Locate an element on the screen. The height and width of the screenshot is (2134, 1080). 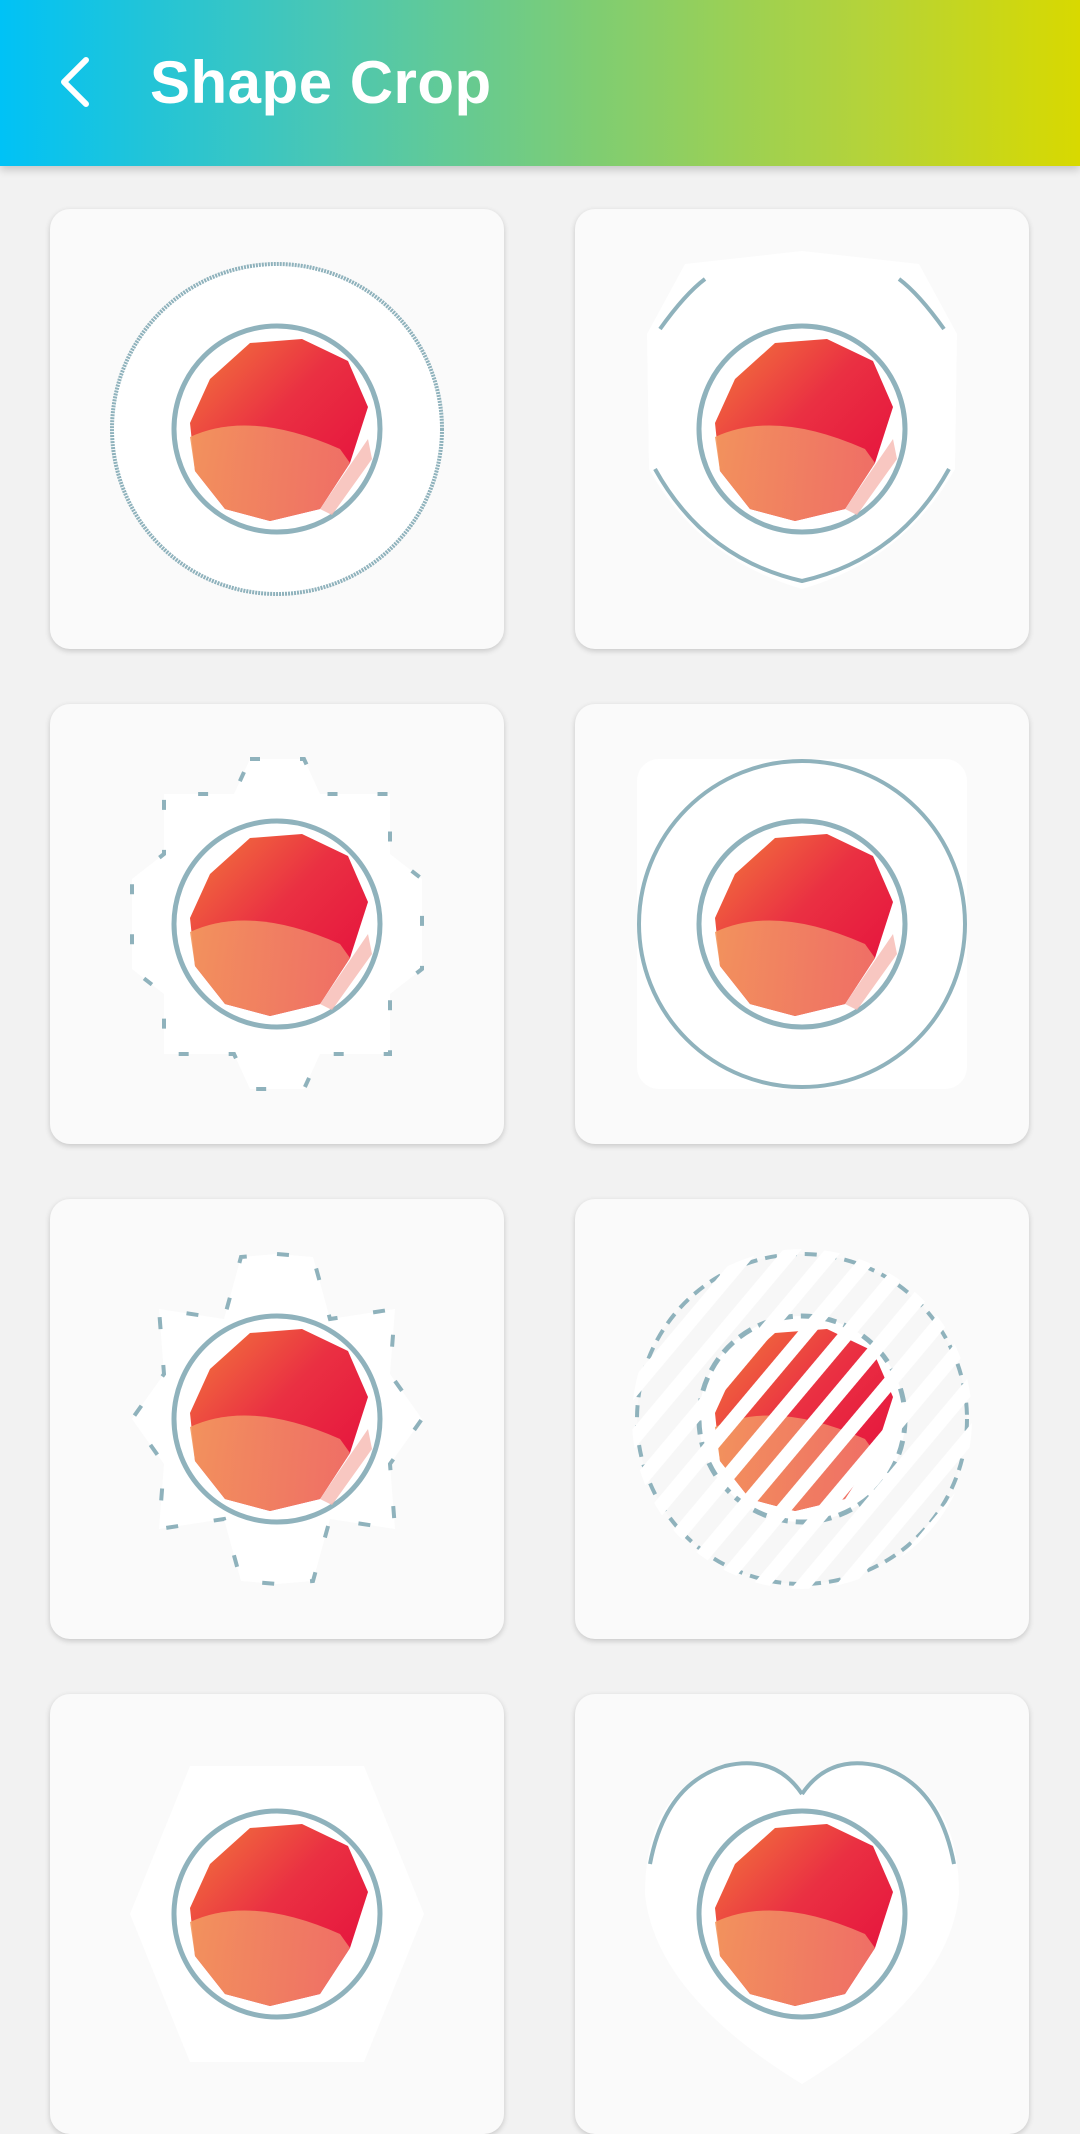
page-title: Shape Crop is located at coordinates (321, 82).